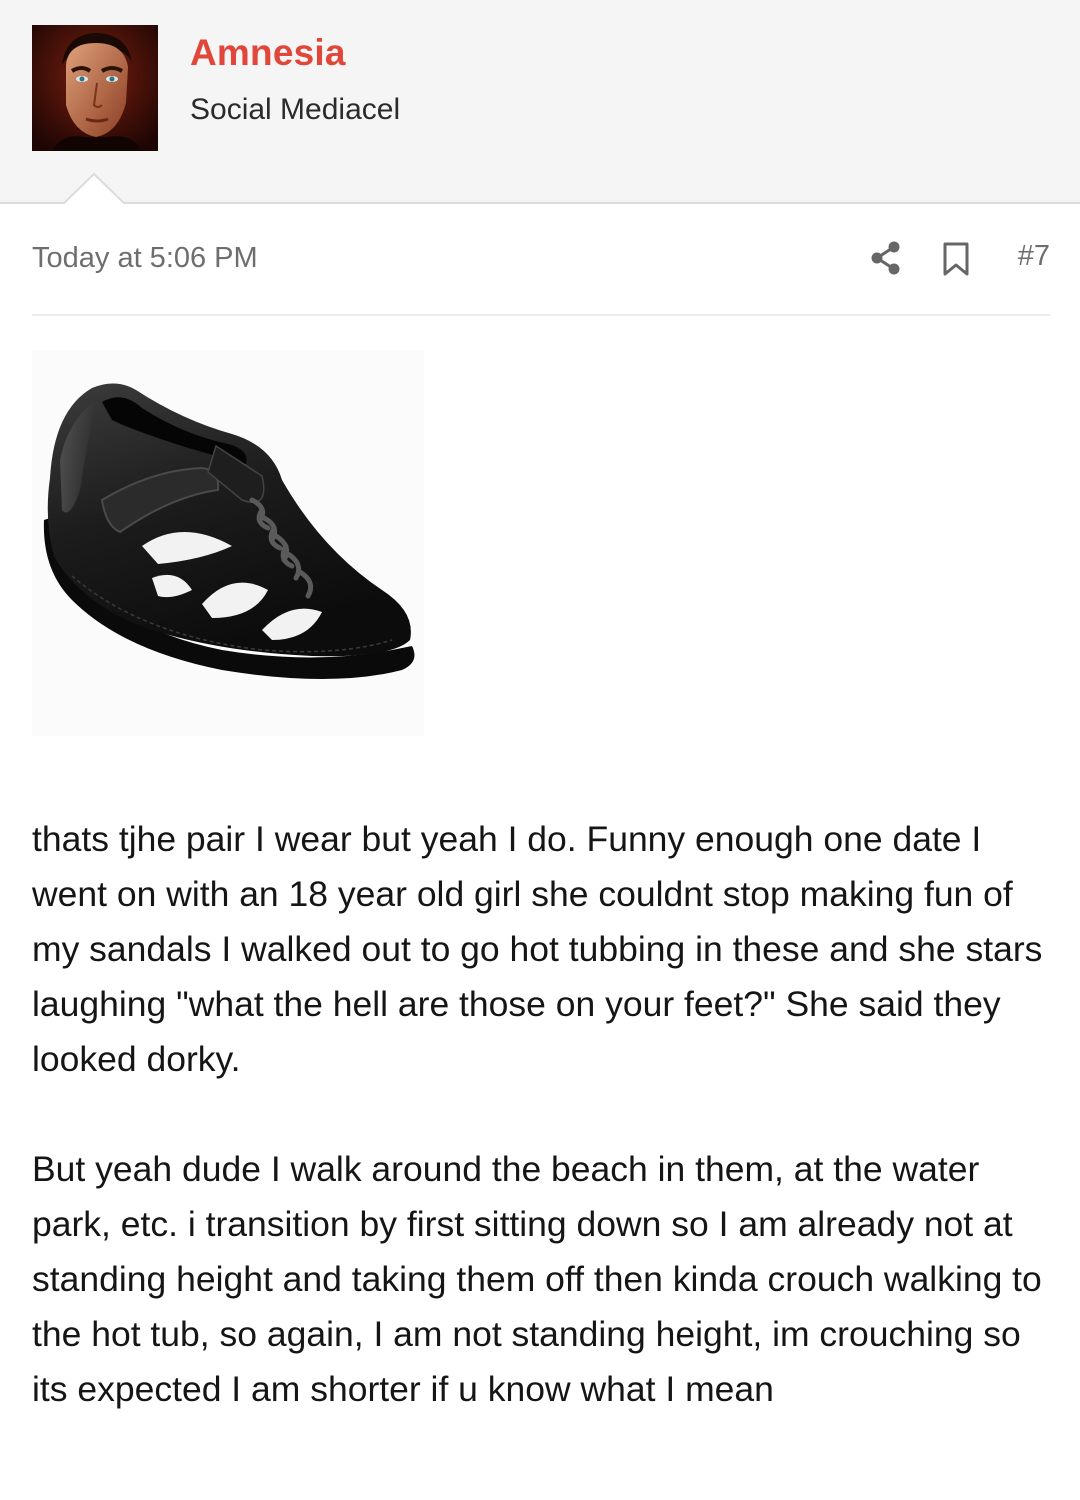  Describe the element at coordinates (295, 109) in the screenshot. I see `author-title: Social Mediacel` at that location.